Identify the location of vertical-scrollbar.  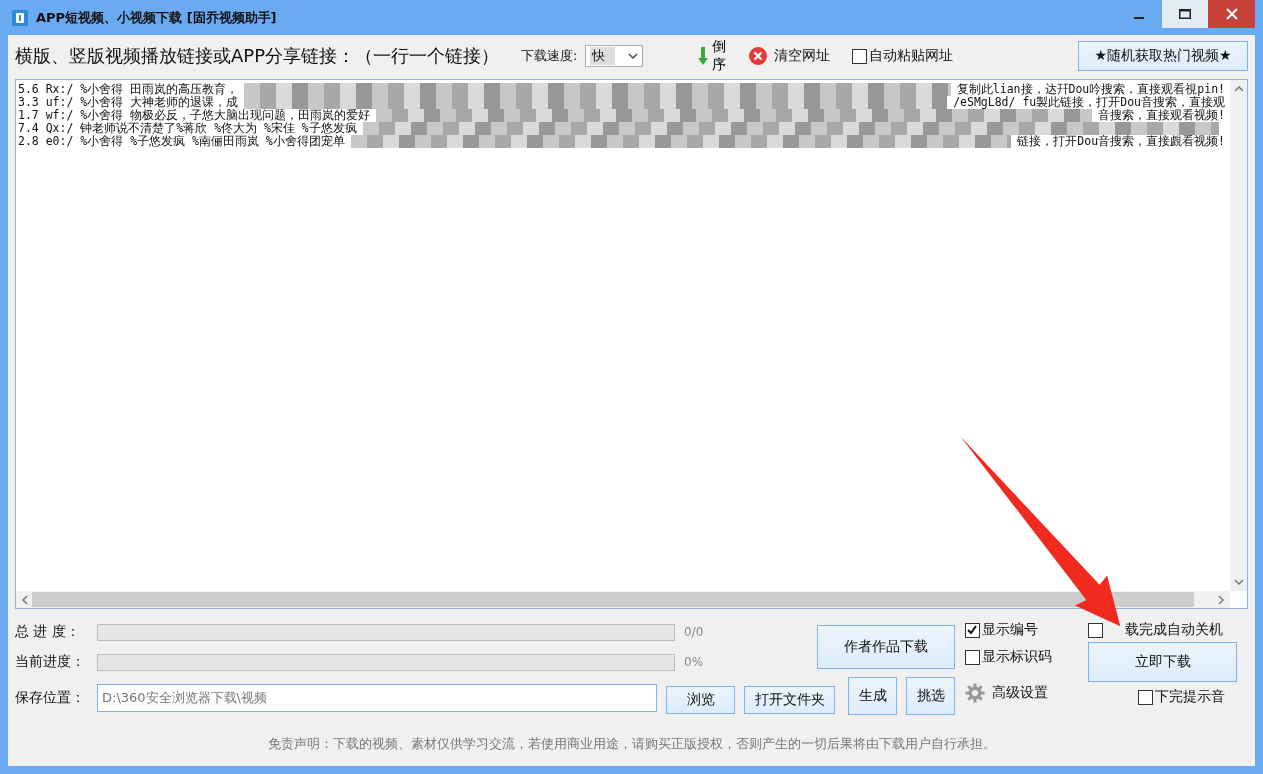
(1238, 335).